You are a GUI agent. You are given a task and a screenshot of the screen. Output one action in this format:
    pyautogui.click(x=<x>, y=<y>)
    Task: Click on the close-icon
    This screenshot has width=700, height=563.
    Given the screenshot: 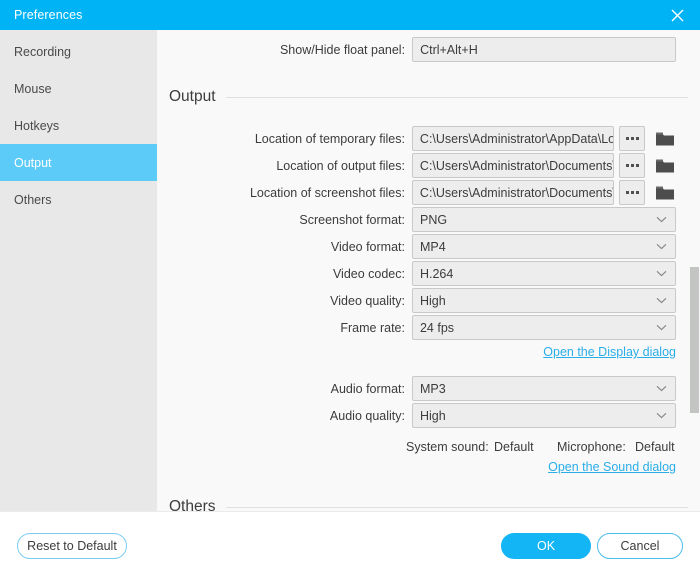 What is the action you would take?
    pyautogui.click(x=677, y=15)
    